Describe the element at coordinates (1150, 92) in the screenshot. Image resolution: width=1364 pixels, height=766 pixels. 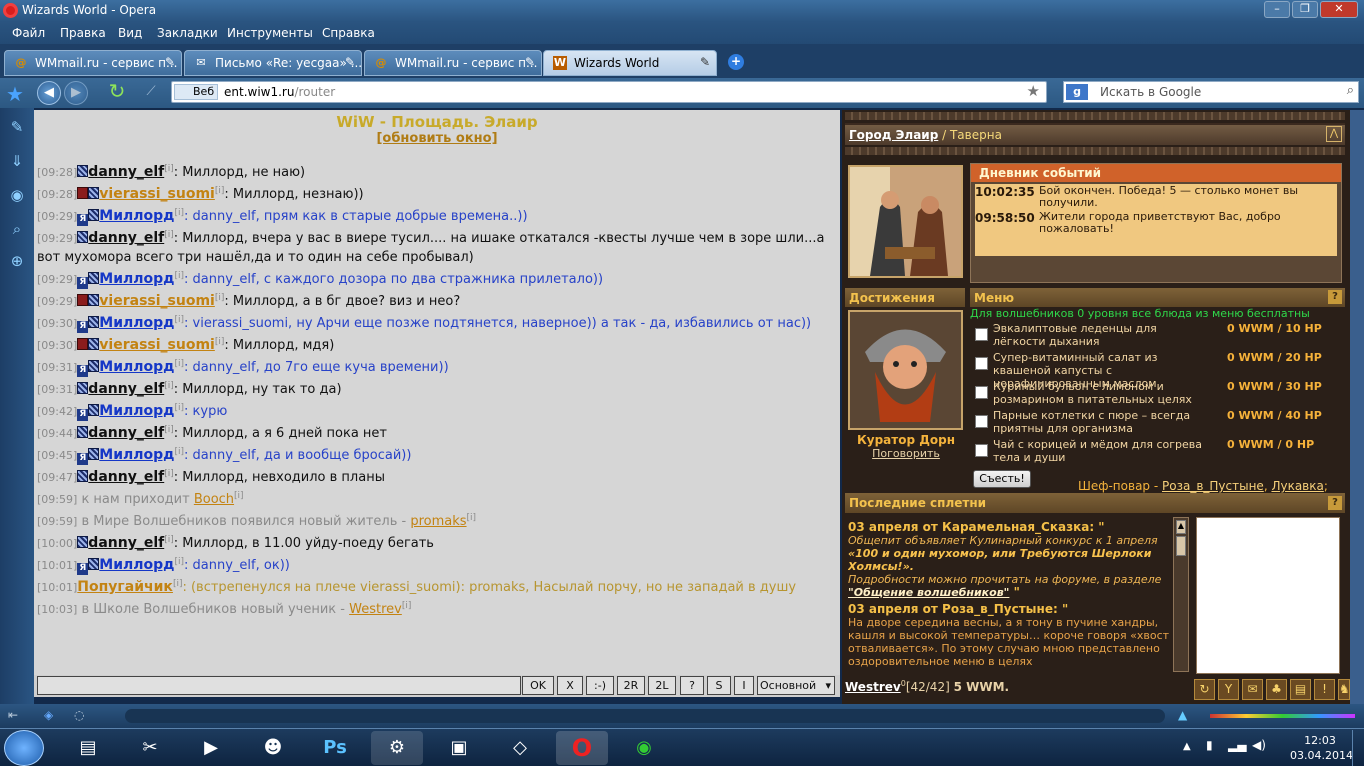
I see `search-input: Искать в Google` at that location.